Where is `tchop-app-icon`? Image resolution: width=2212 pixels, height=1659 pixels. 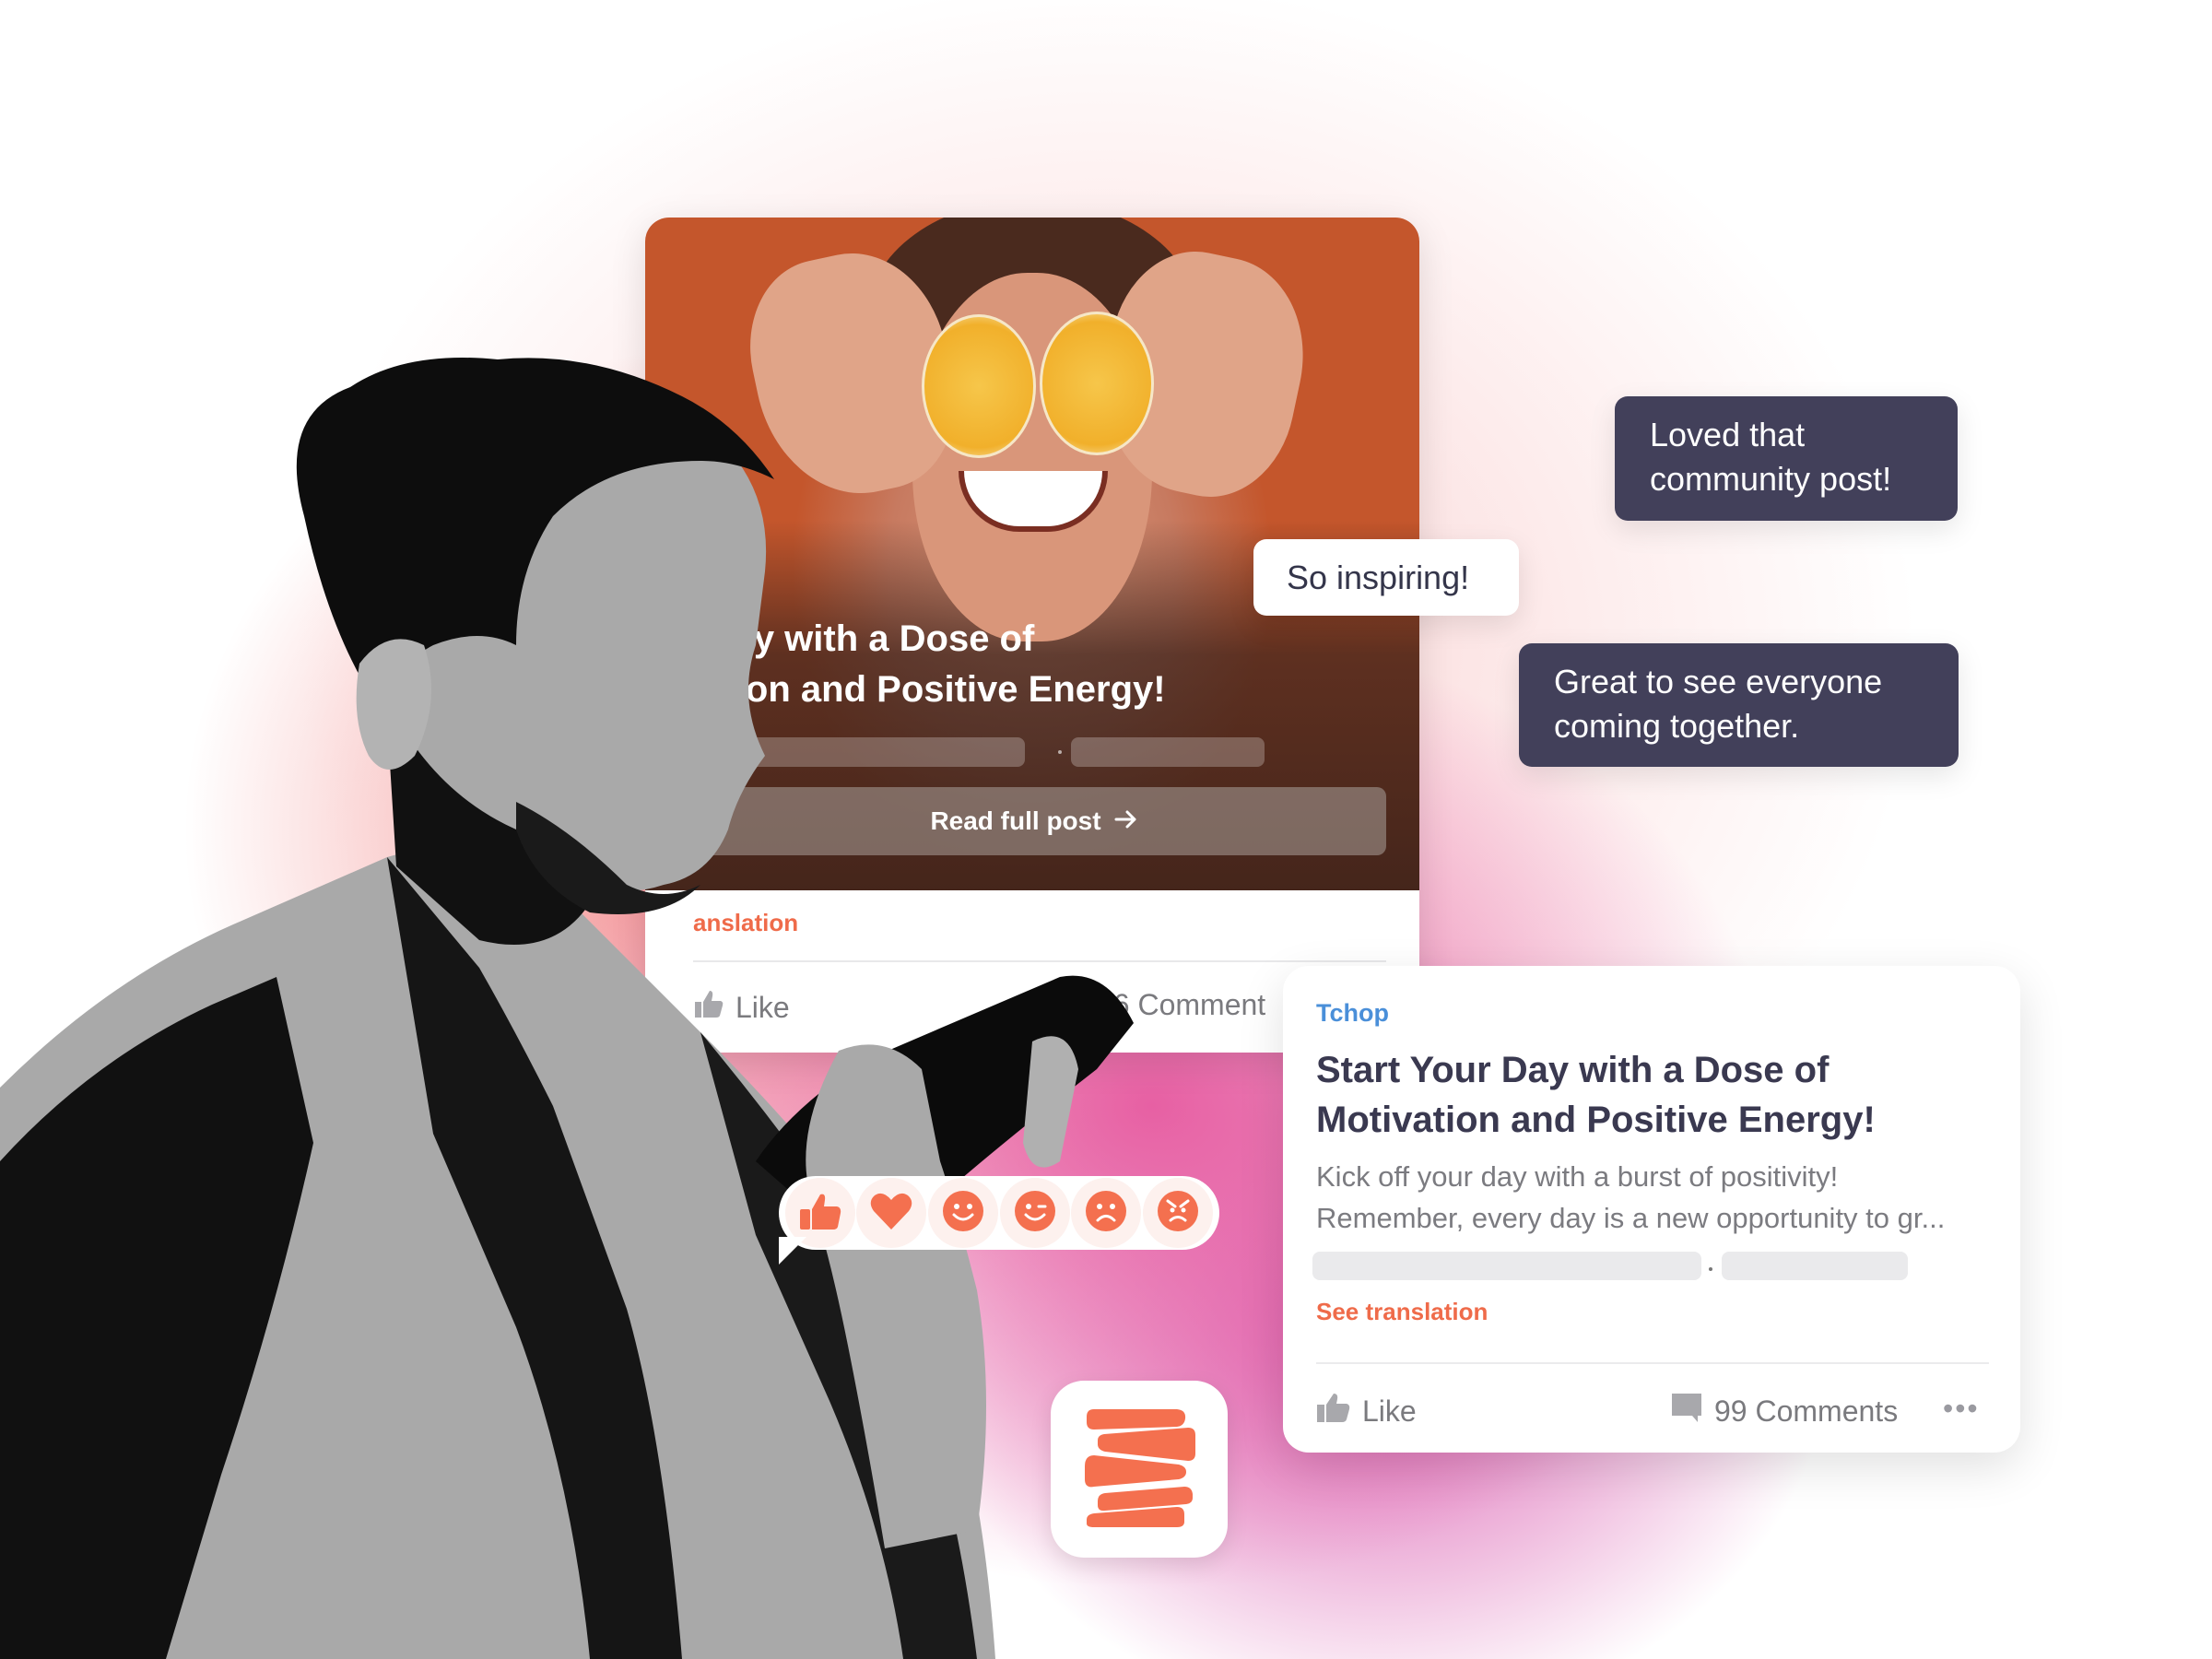 tchop-app-icon is located at coordinates (1139, 1469).